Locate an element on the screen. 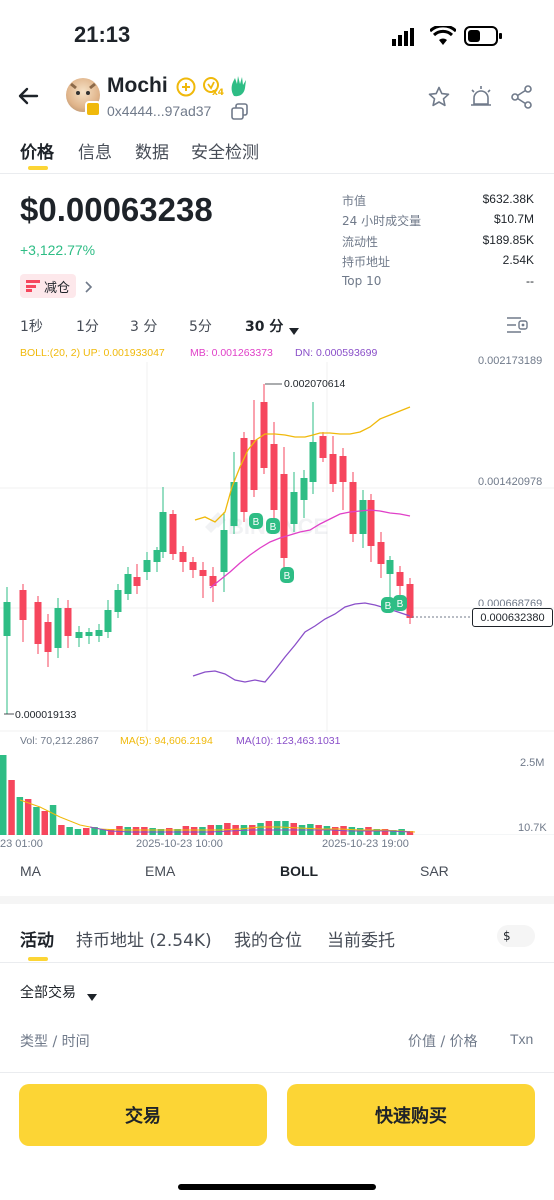  interval-5m: 5分 is located at coordinates (200, 326).